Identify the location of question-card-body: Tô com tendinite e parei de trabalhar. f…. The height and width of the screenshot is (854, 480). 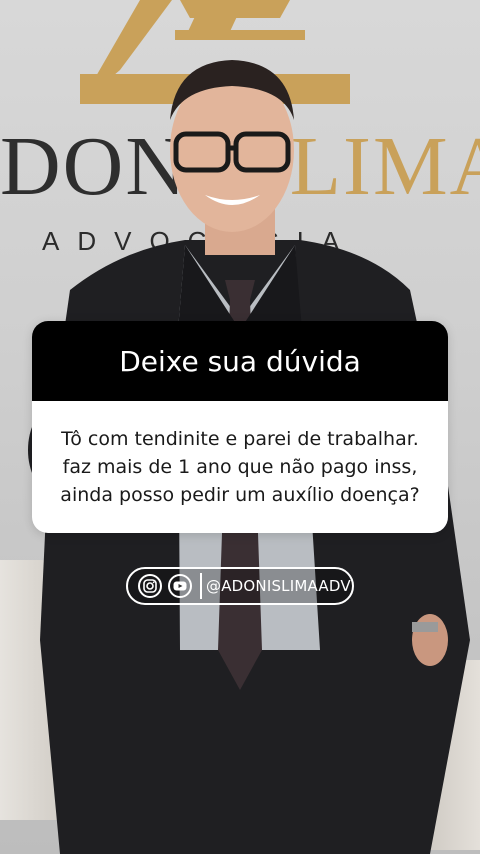
(240, 467).